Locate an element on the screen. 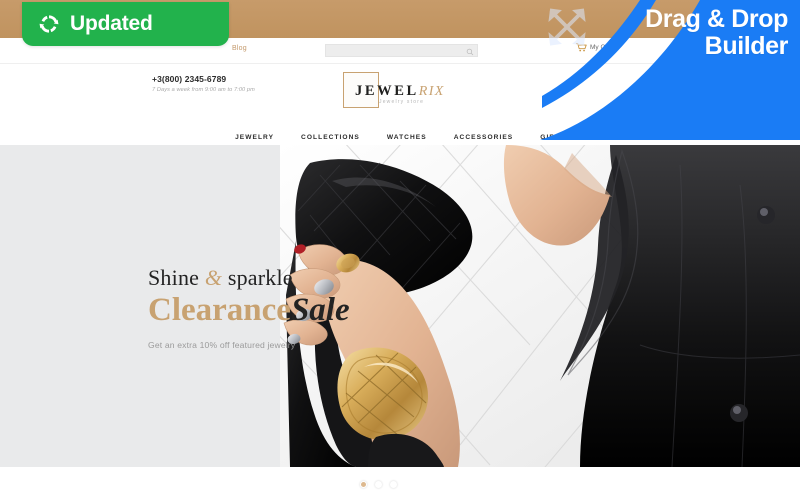 The width and height of the screenshot is (800, 500). nav-item-watches: WATCHES is located at coordinates (407, 137).